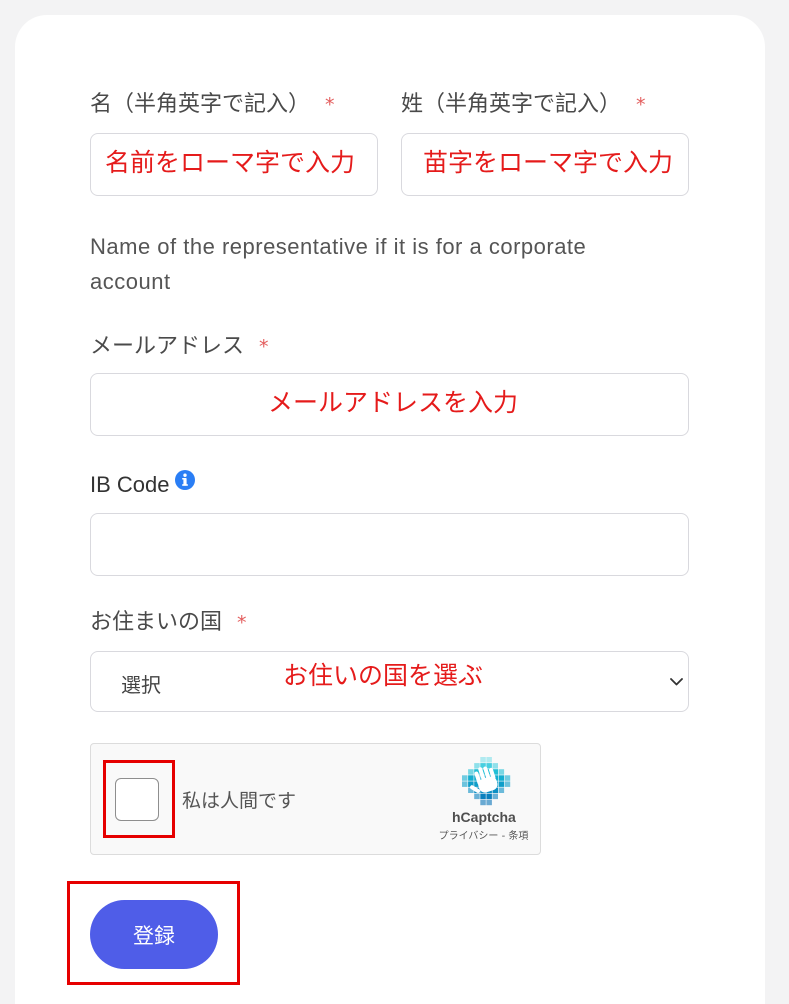  What do you see at coordinates (315, 799) in the screenshot?
I see `hcaptcha-widget: 私は人間です hCaptcha プライバシー - 条項` at bounding box center [315, 799].